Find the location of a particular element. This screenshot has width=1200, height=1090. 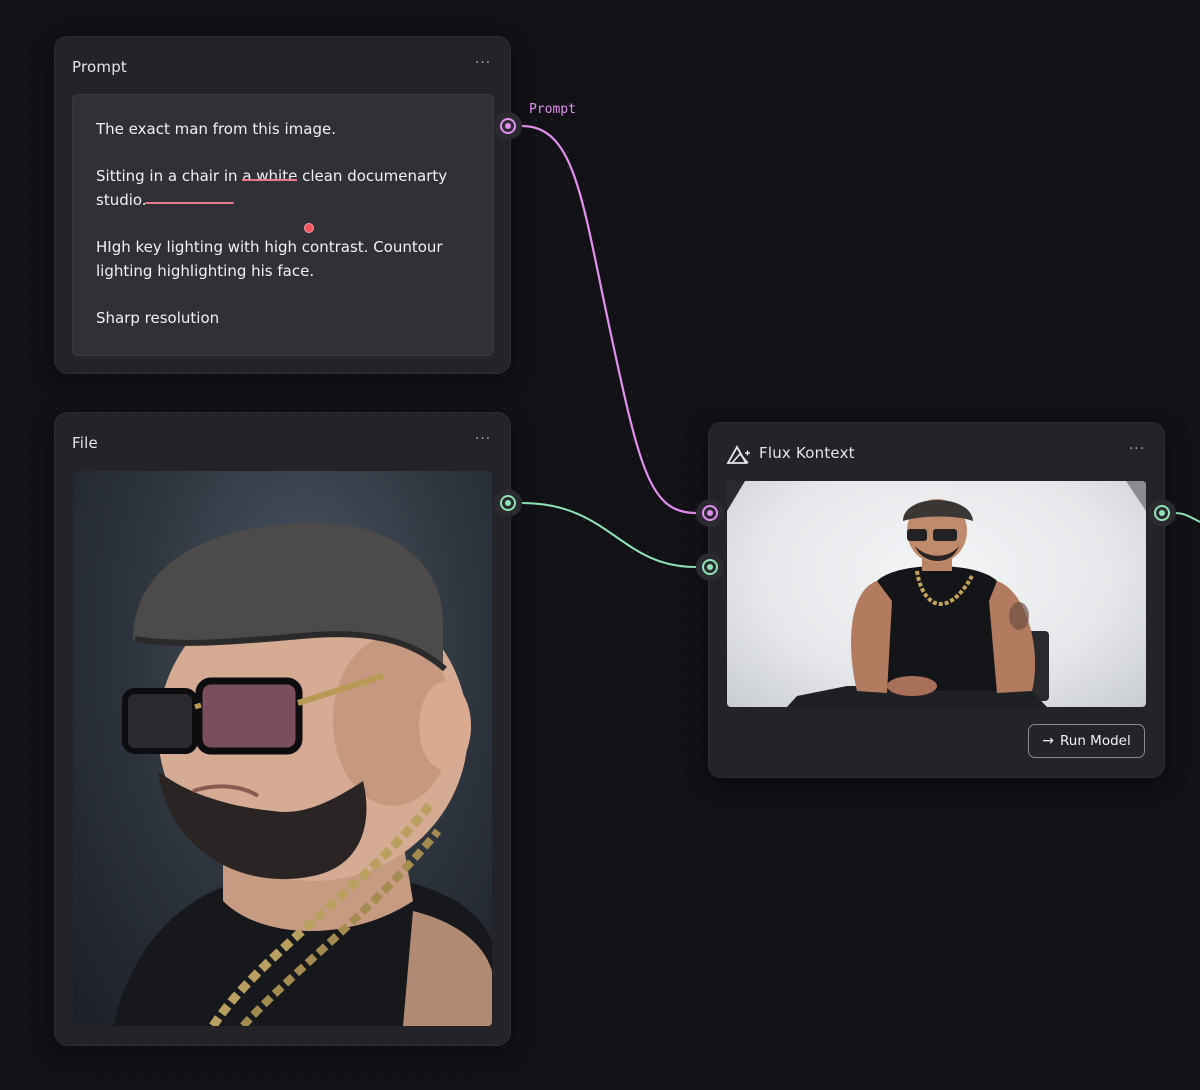

prompt-more-button: ··· is located at coordinates (483, 65).